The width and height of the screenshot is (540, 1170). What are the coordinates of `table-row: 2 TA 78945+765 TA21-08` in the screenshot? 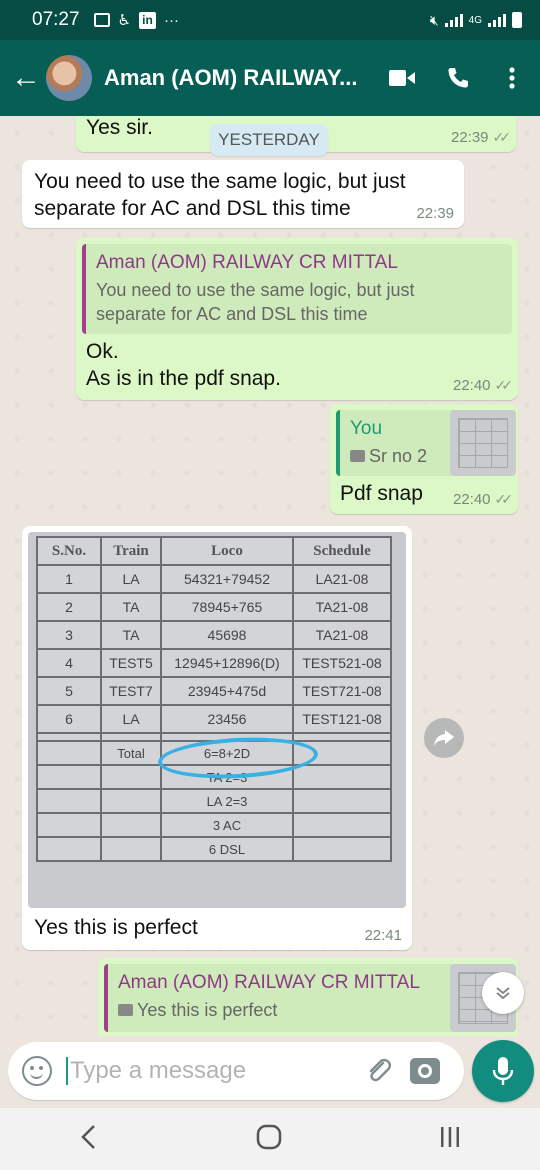 It's located at (214, 607).